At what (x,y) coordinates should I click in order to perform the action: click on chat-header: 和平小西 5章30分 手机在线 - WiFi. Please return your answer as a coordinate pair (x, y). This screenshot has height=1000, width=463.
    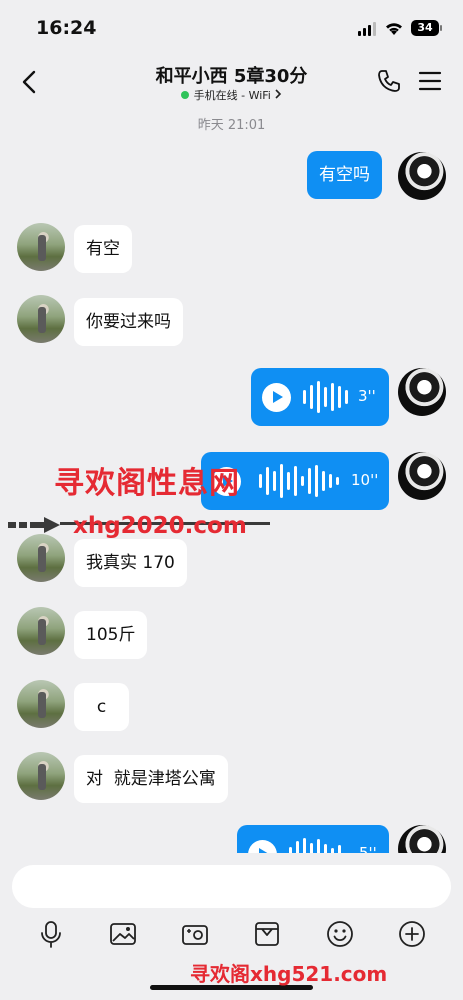
    Looking at the image, I should click on (231, 82).